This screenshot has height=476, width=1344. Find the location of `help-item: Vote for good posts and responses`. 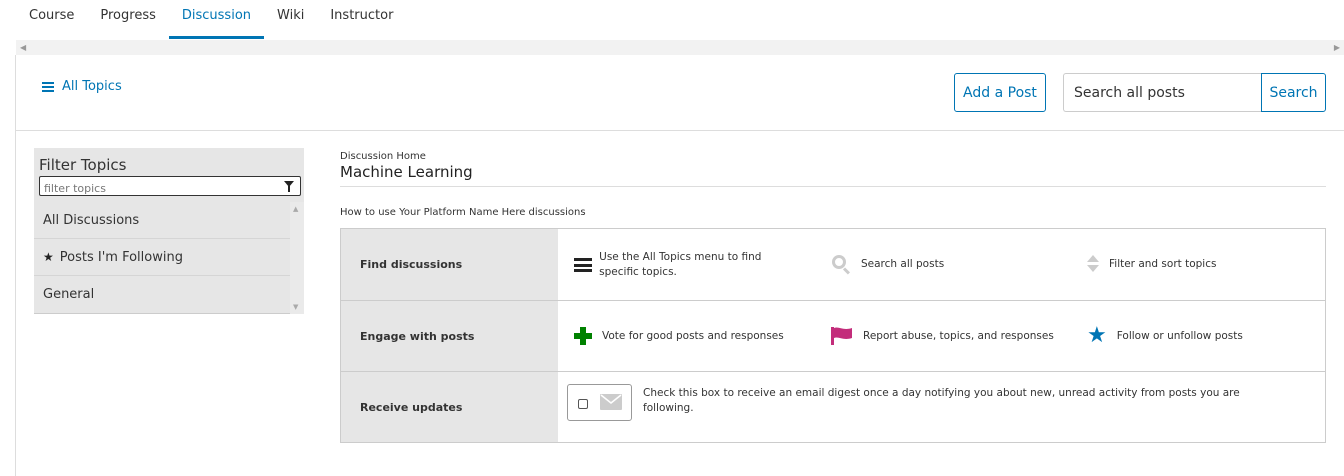

help-item: Vote for good posts and responses is located at coordinates (679, 336).